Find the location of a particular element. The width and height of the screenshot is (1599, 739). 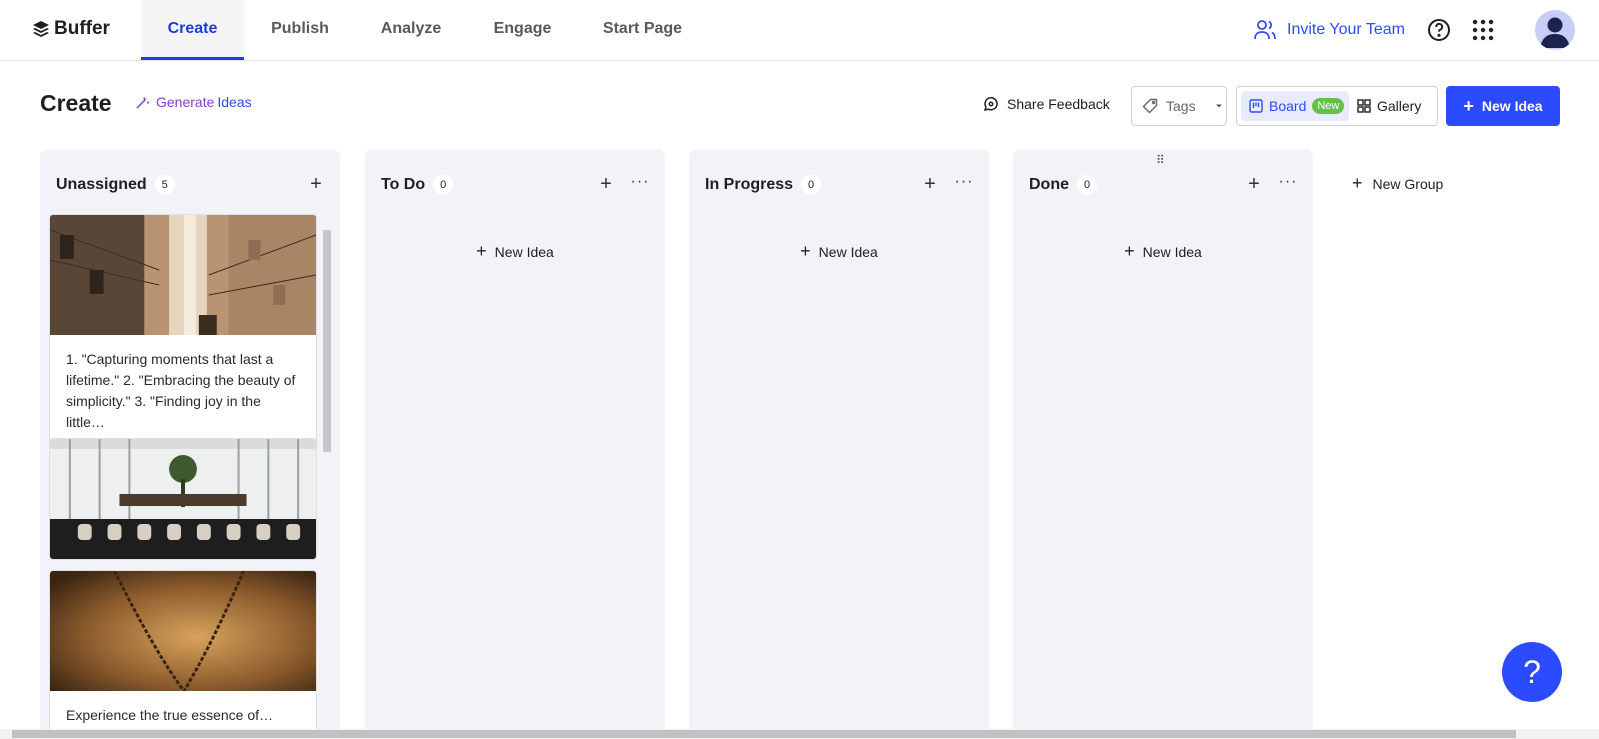

tab-start-page: Start Page is located at coordinates (642, 30).